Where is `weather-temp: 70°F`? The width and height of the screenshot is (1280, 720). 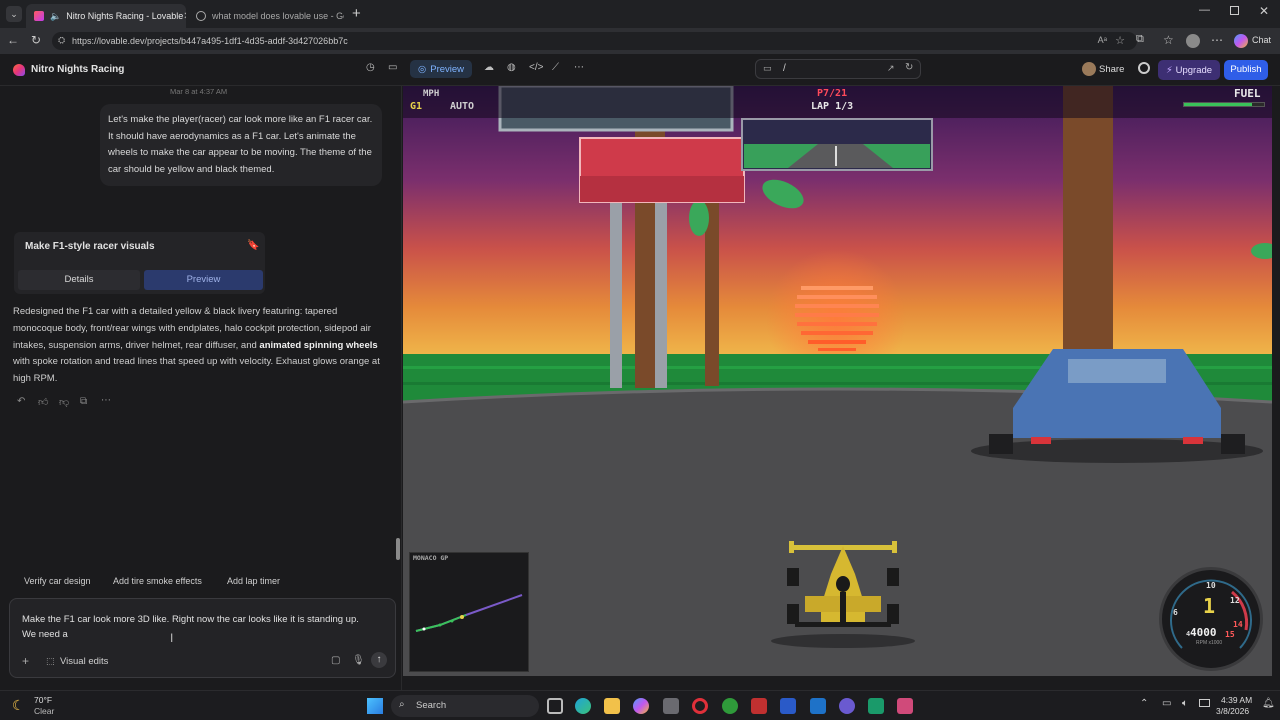
weather-temp: 70°F is located at coordinates (43, 700).